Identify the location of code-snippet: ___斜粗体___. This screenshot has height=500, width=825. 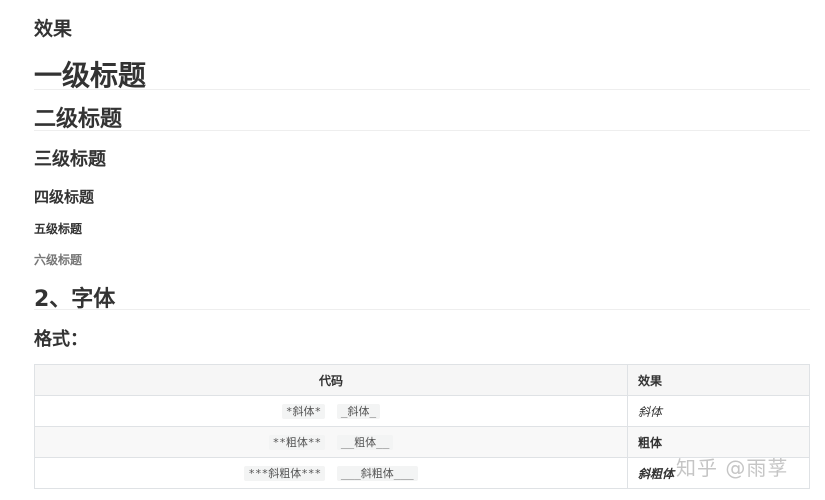
(377, 473).